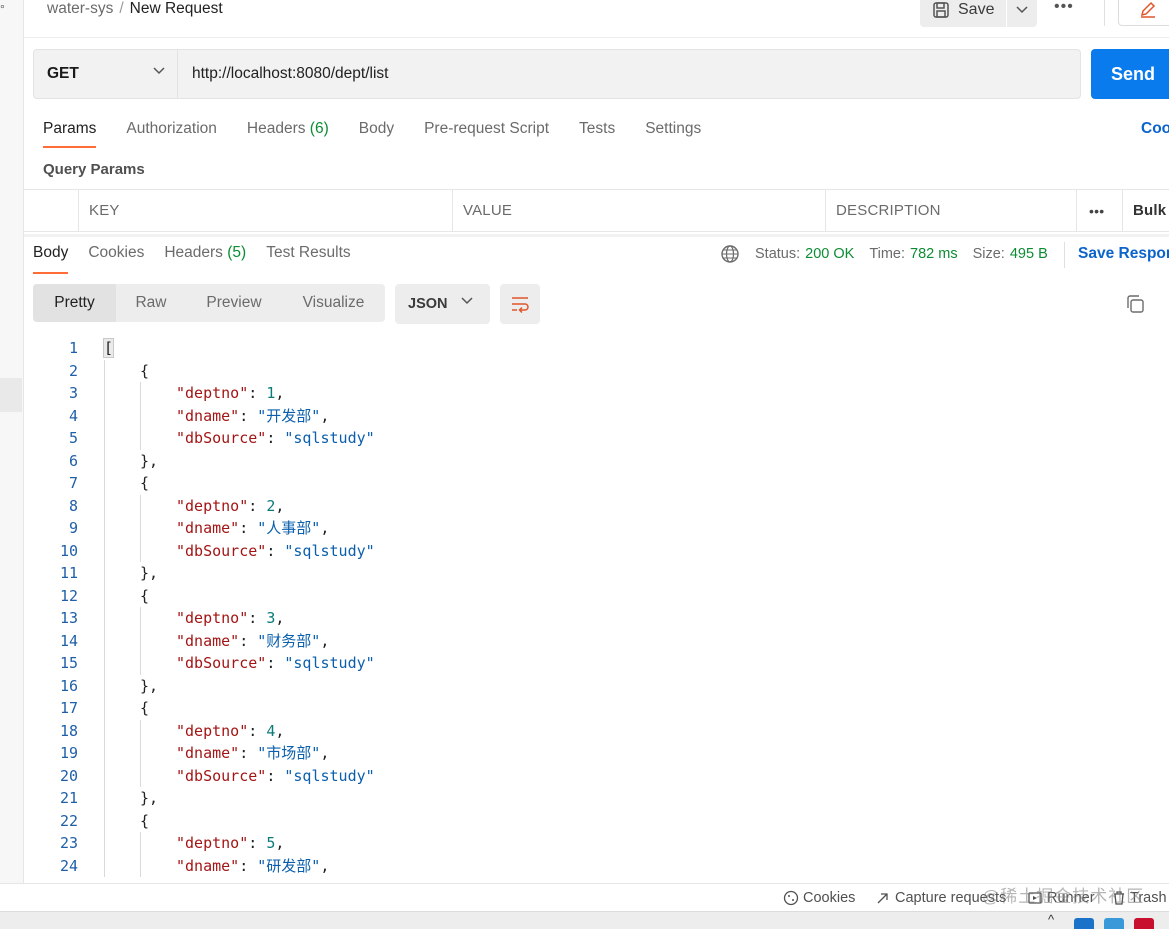 The image size is (1169, 929). I want to click on code-token: 5, so click(271, 843).